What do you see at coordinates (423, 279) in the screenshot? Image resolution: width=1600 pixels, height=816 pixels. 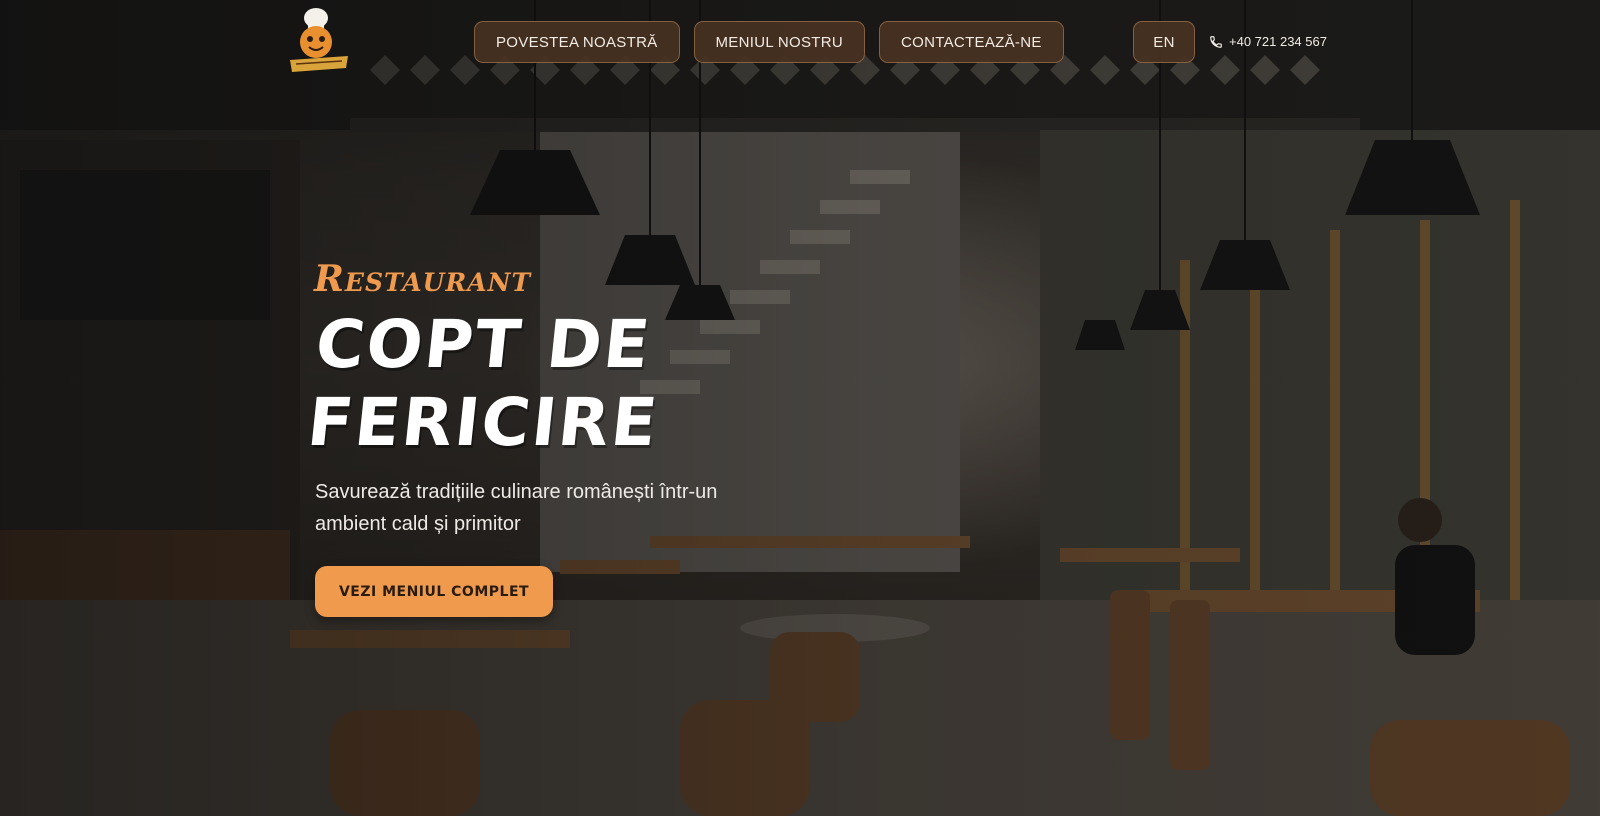 I see `hero-eyebrow: Restaurant` at bounding box center [423, 279].